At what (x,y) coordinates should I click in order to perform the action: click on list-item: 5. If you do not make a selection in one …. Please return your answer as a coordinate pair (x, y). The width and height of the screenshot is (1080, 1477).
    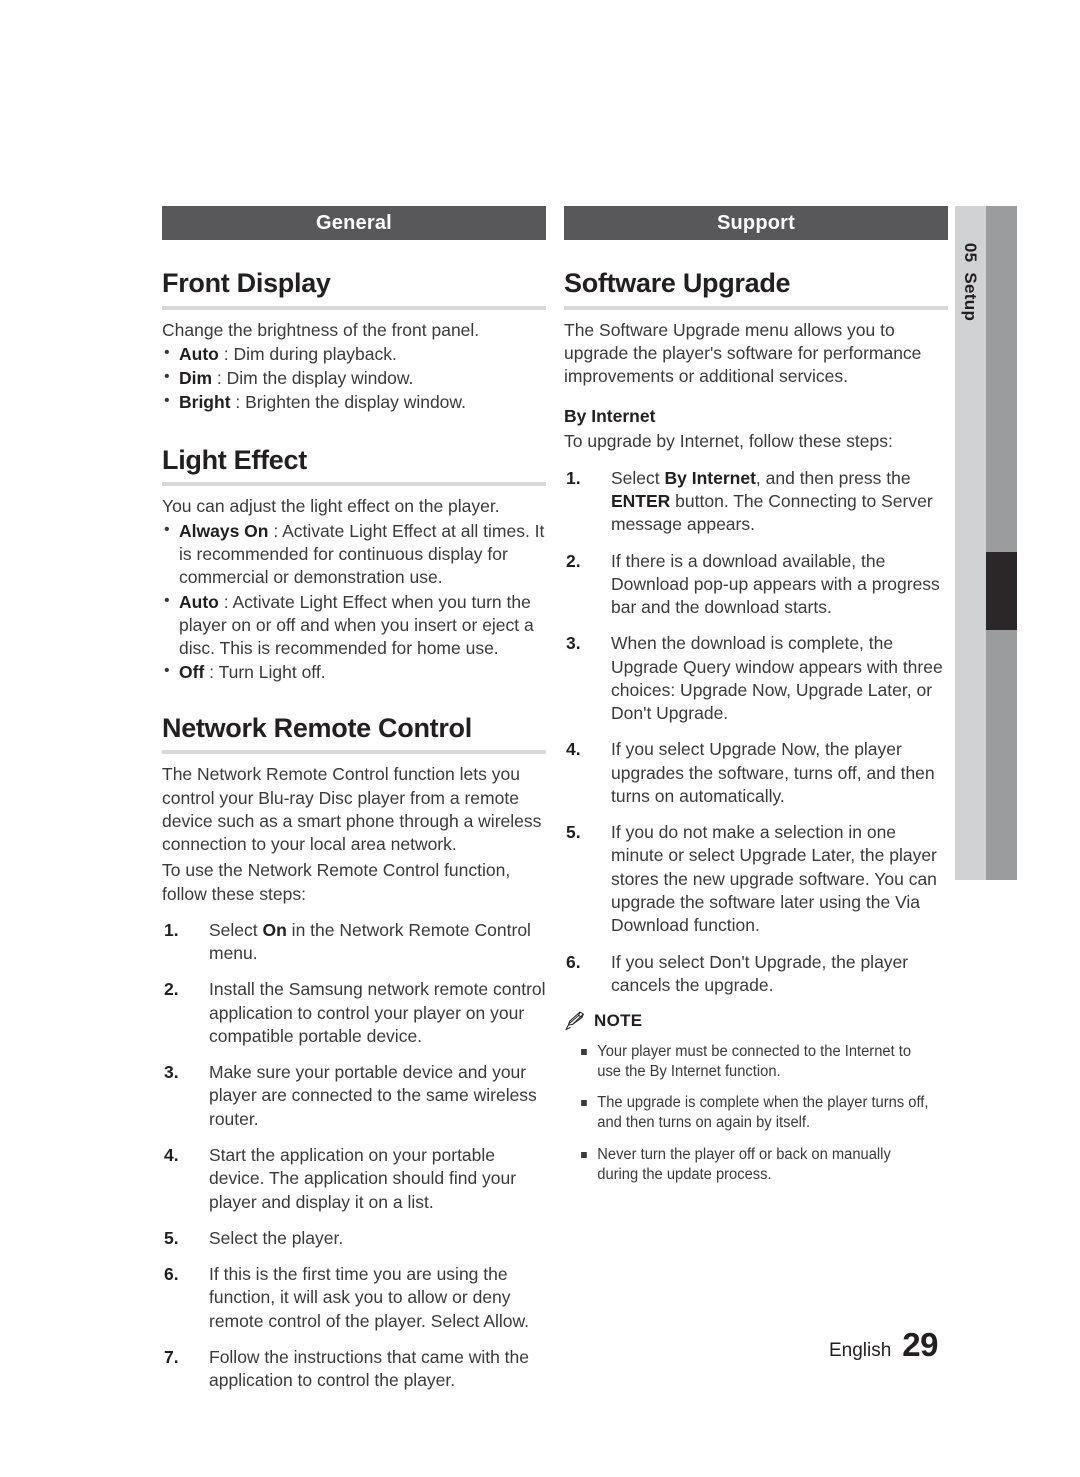
    Looking at the image, I should click on (756, 879).